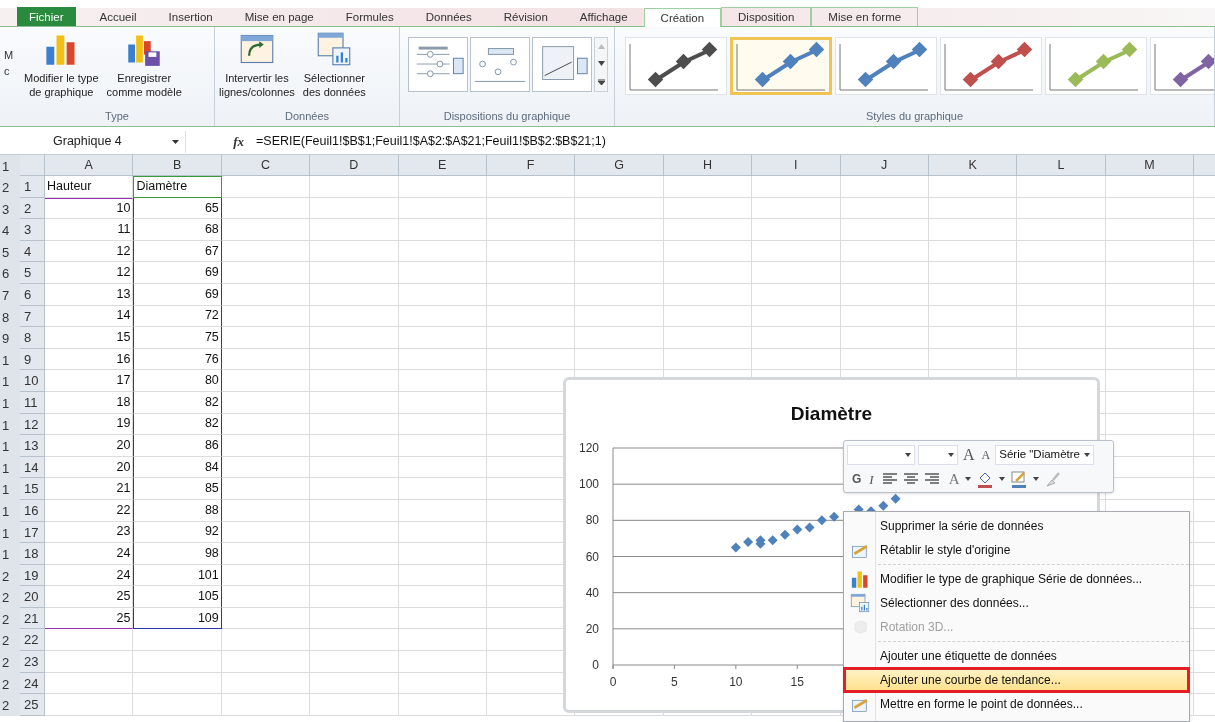 Image resolution: width=1215 pixels, height=722 pixels. What do you see at coordinates (32, 208) in the screenshot?
I see `row-header: 2` at bounding box center [32, 208].